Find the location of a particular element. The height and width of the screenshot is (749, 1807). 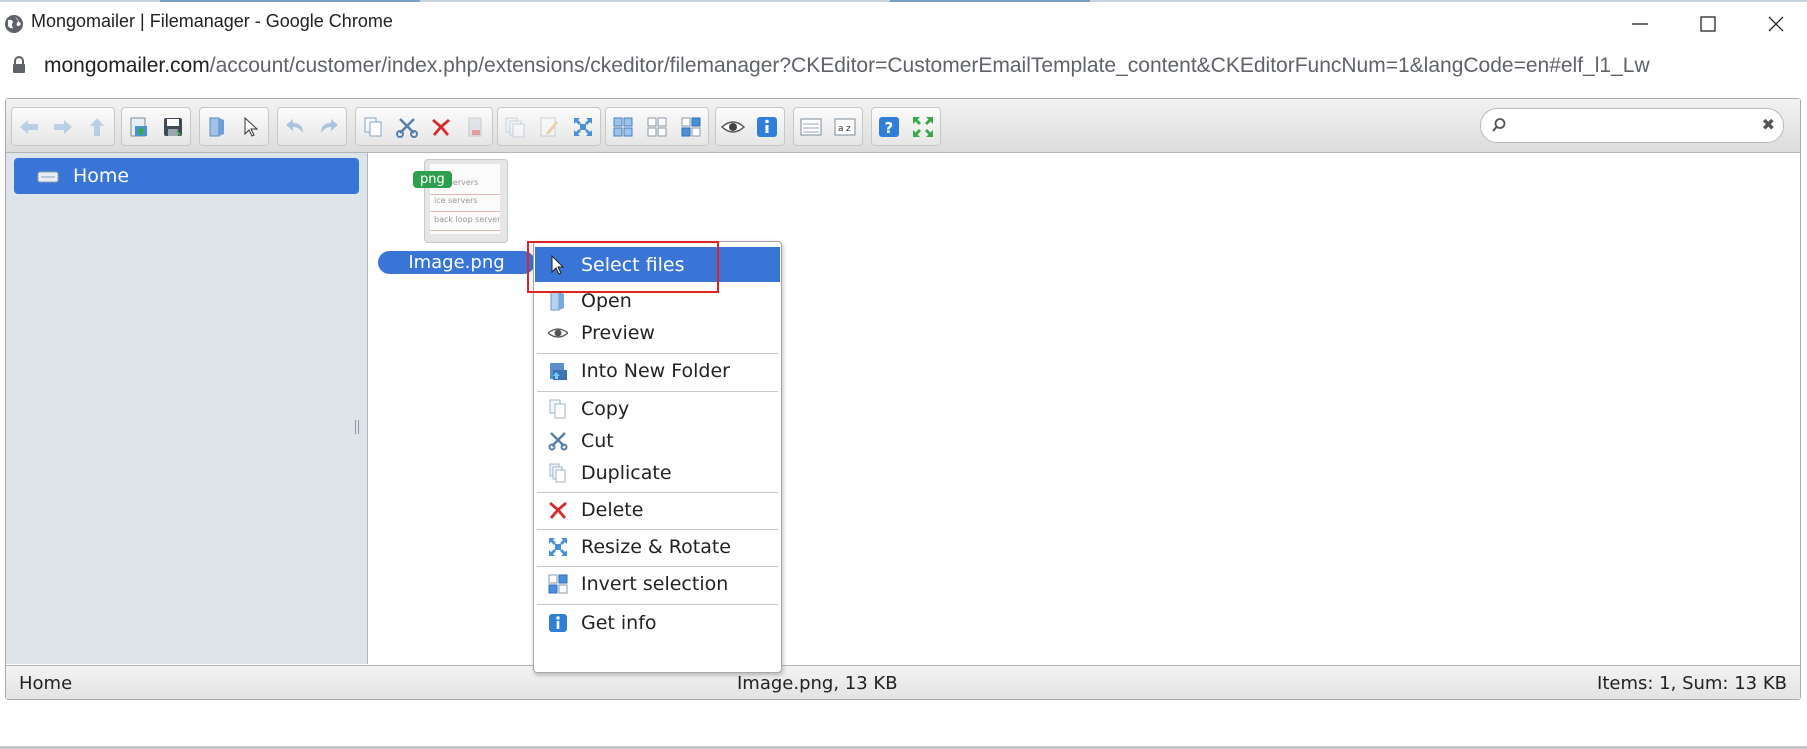

undo-button is located at coordinates (295, 126).